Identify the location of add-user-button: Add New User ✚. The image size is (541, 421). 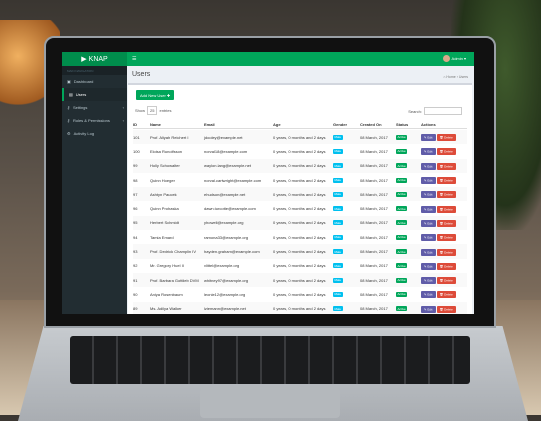
(155, 95).